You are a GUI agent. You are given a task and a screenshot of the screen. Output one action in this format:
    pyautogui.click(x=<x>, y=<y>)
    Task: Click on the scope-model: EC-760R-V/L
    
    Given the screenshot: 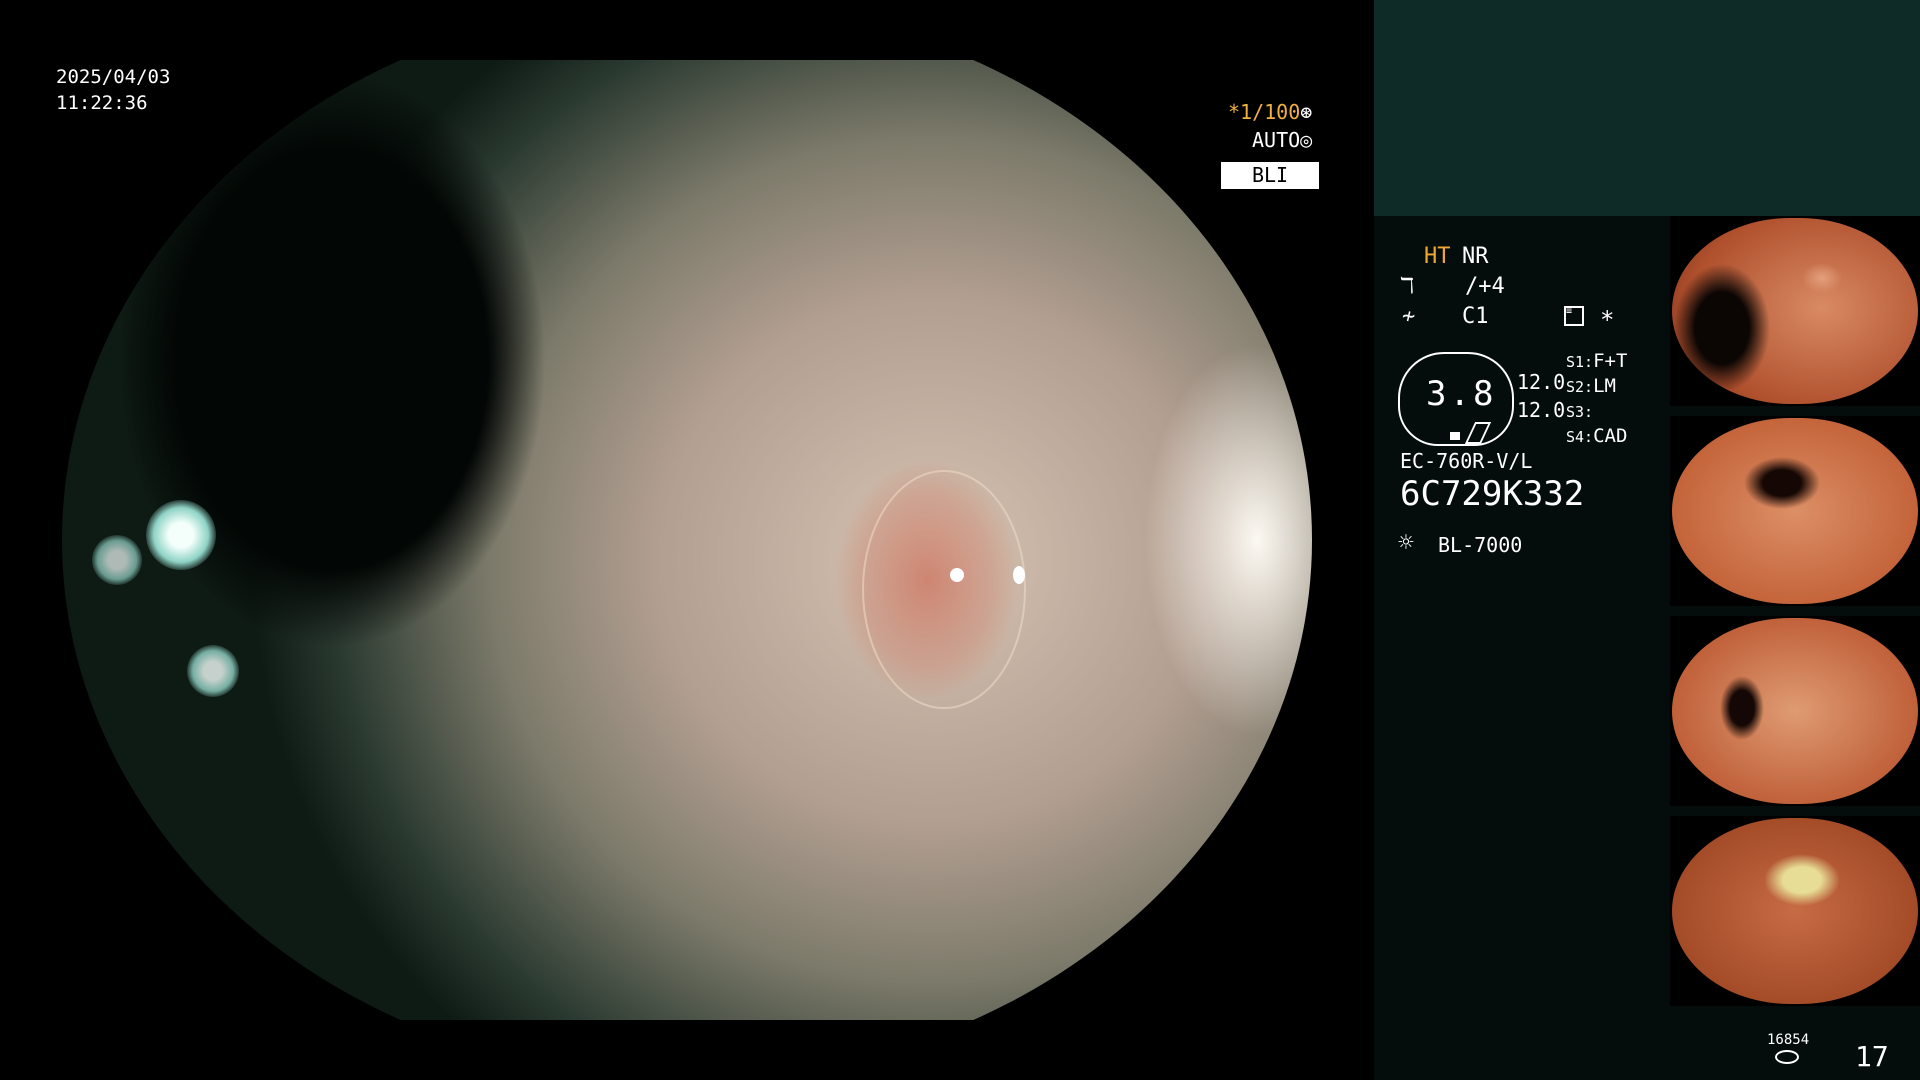 What is the action you would take?
    pyautogui.click(x=1466, y=461)
    